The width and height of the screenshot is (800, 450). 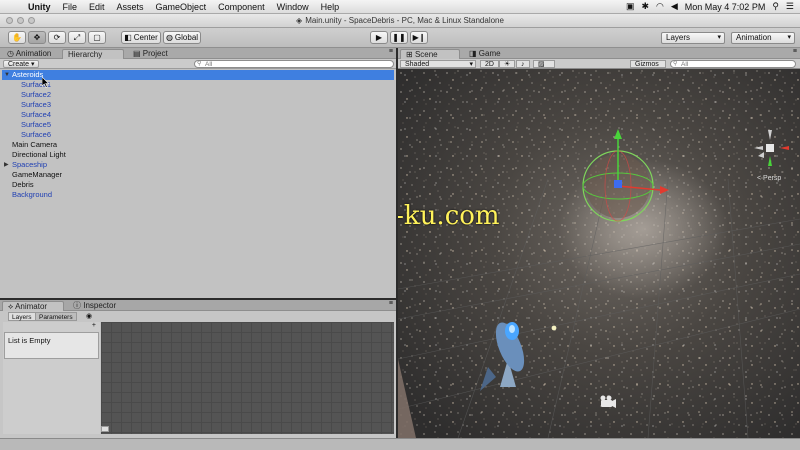 I want to click on notification-center-icon: ☰, so click(x=790, y=6).